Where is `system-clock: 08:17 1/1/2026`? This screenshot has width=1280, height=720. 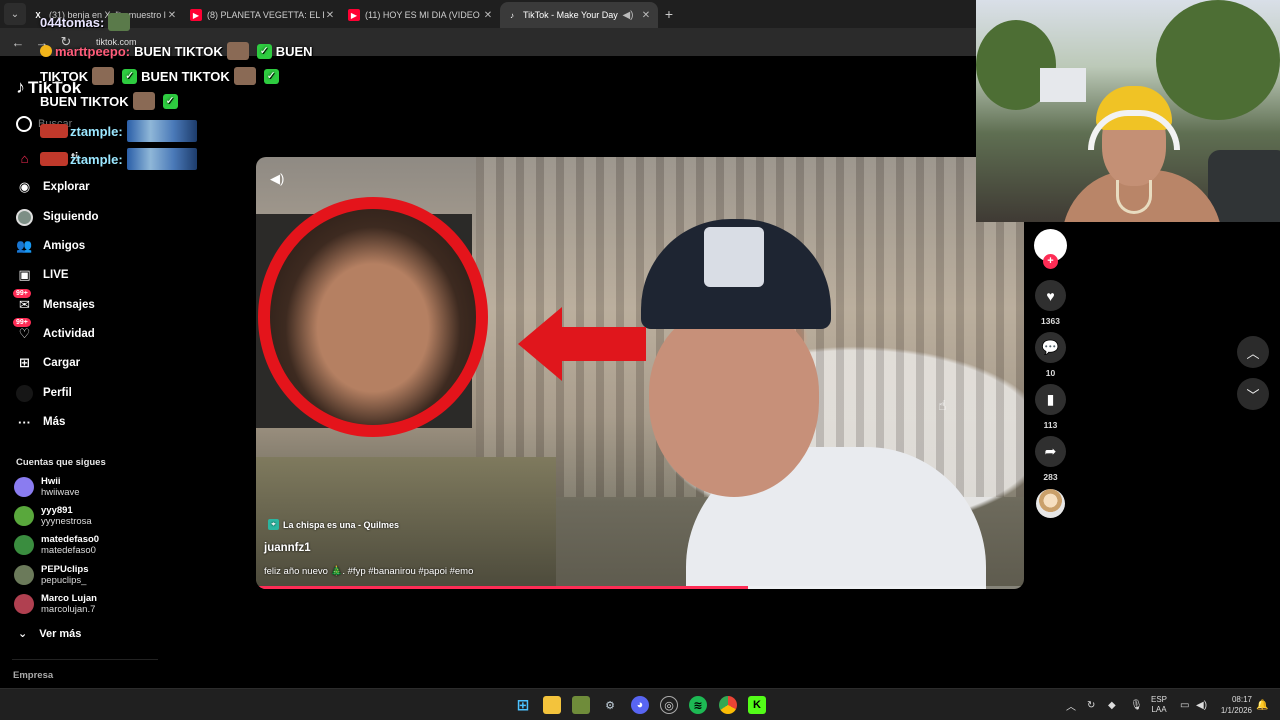 system-clock: 08:17 1/1/2026 is located at coordinates (1232, 705).